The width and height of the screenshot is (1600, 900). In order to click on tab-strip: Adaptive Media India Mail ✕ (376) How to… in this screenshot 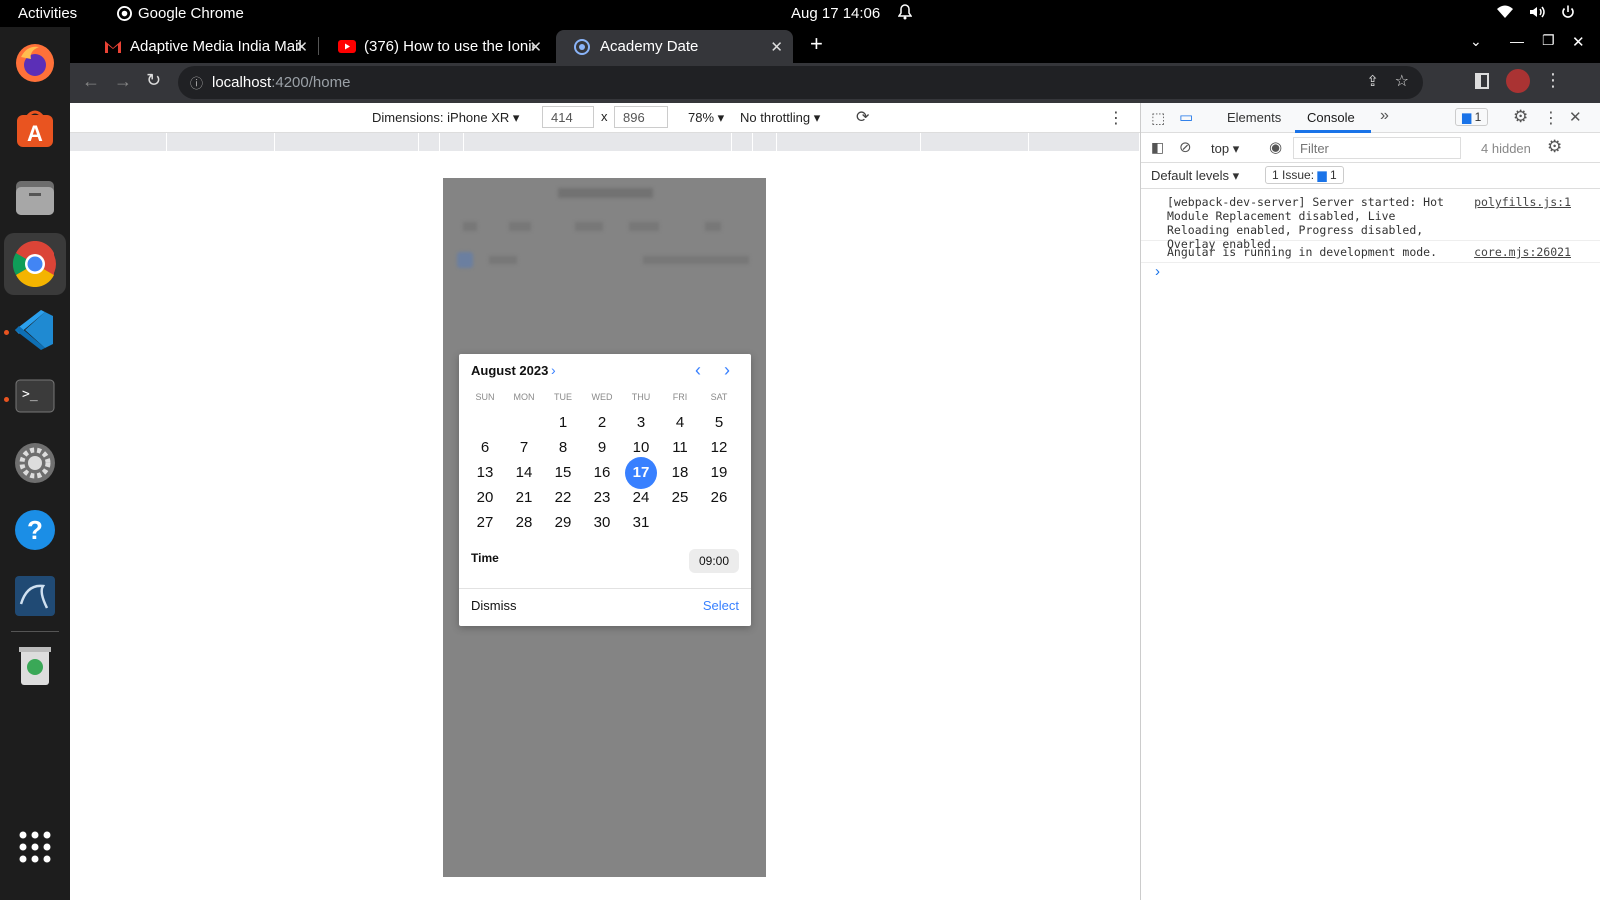, I will do `click(835, 45)`.